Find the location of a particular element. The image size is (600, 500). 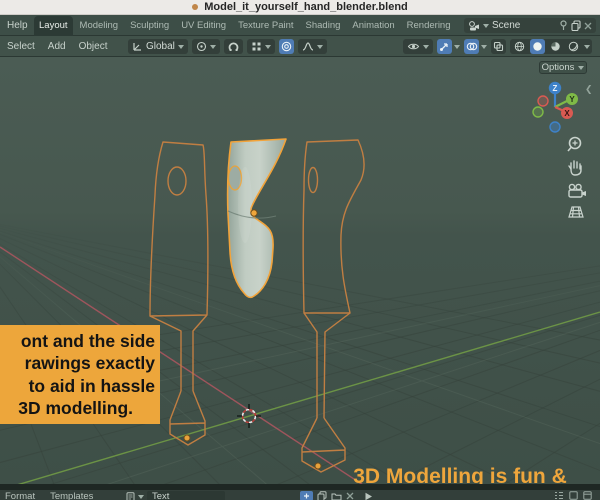

overlays-circles-icon is located at coordinates (471, 46).